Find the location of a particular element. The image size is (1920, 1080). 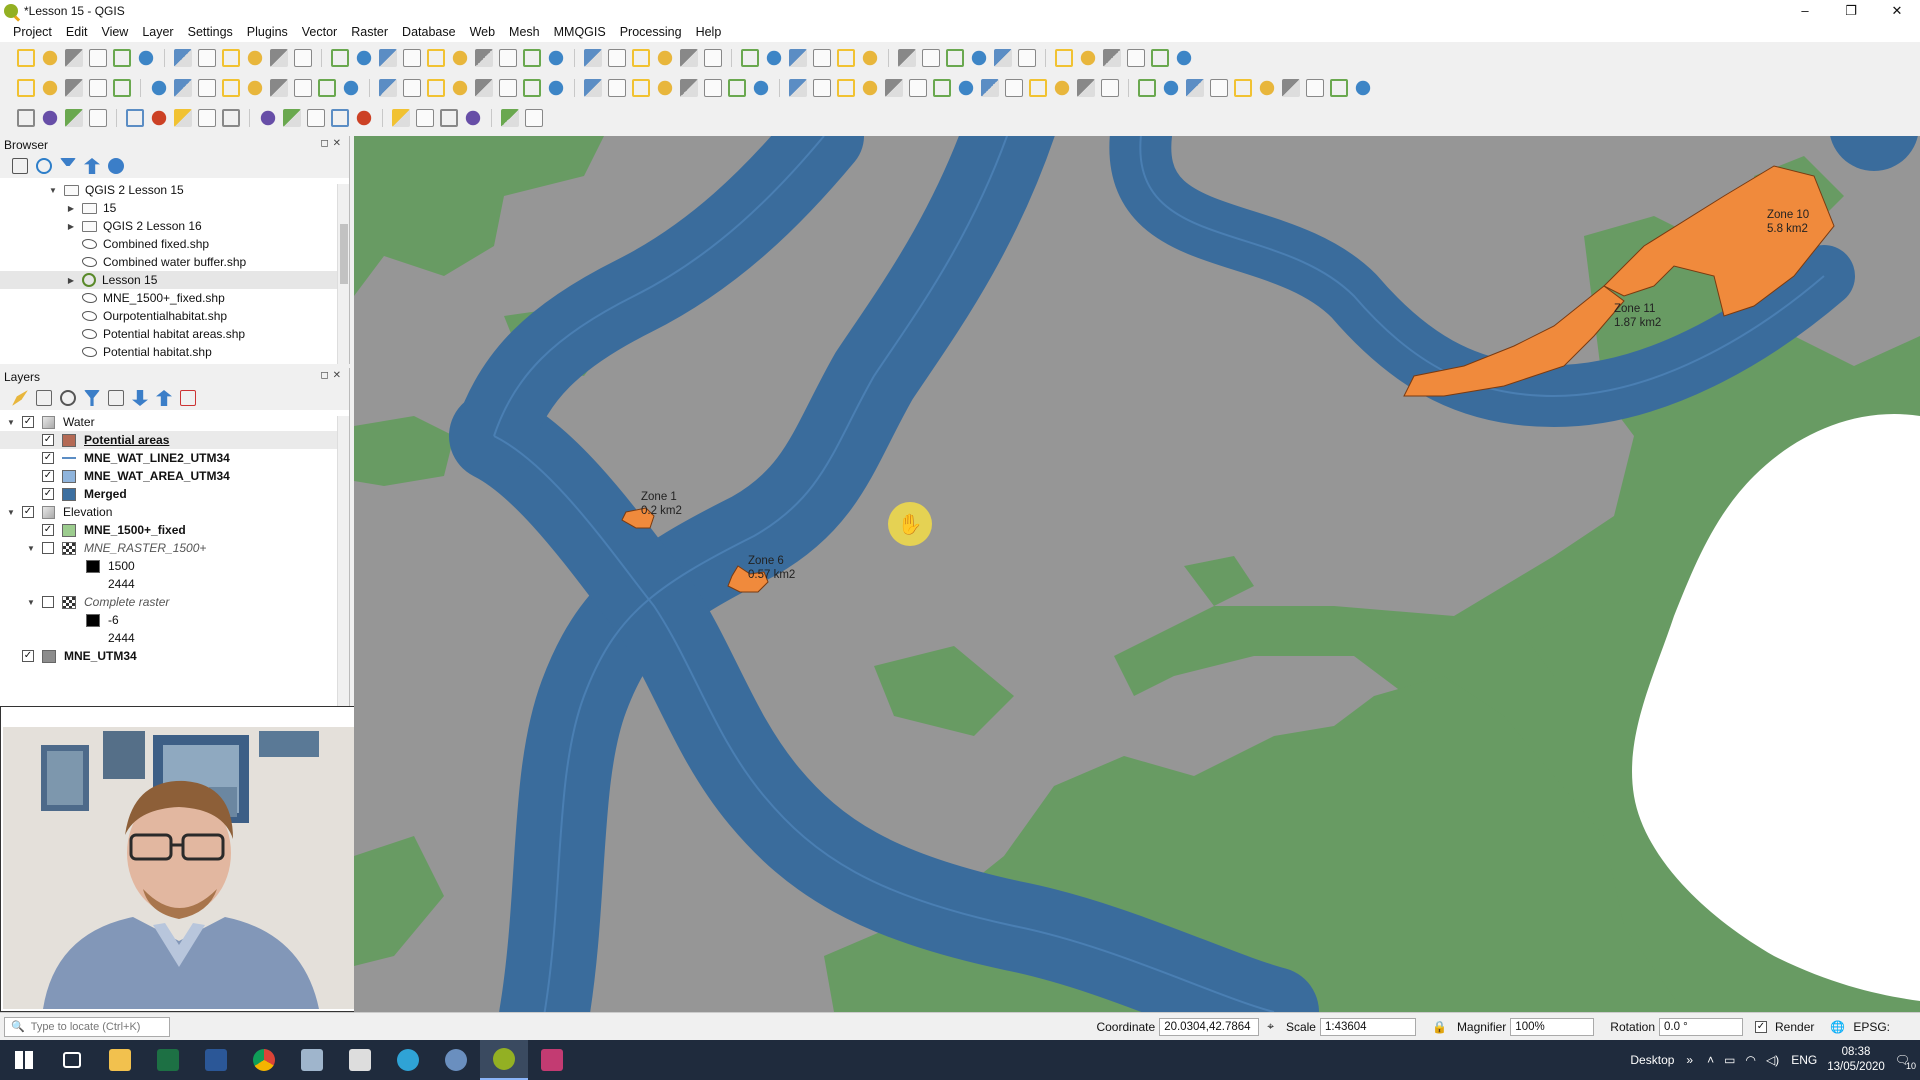

menu-plugins: Plugins is located at coordinates (267, 32).